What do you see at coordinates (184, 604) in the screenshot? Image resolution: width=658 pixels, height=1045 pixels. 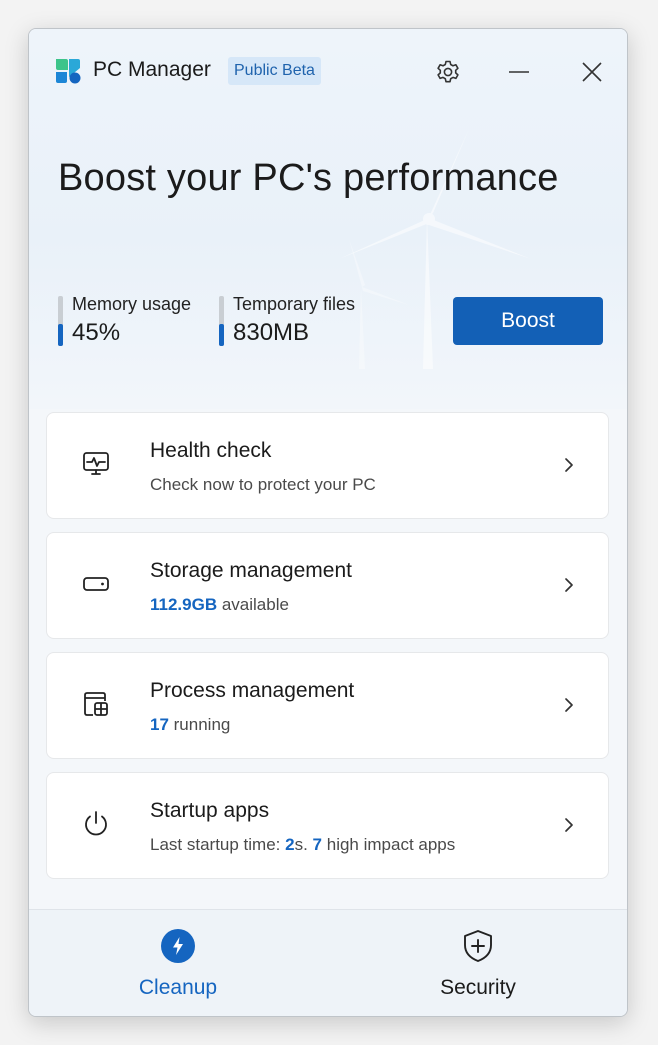 I see `storage-available-value: 112.9GB` at bounding box center [184, 604].